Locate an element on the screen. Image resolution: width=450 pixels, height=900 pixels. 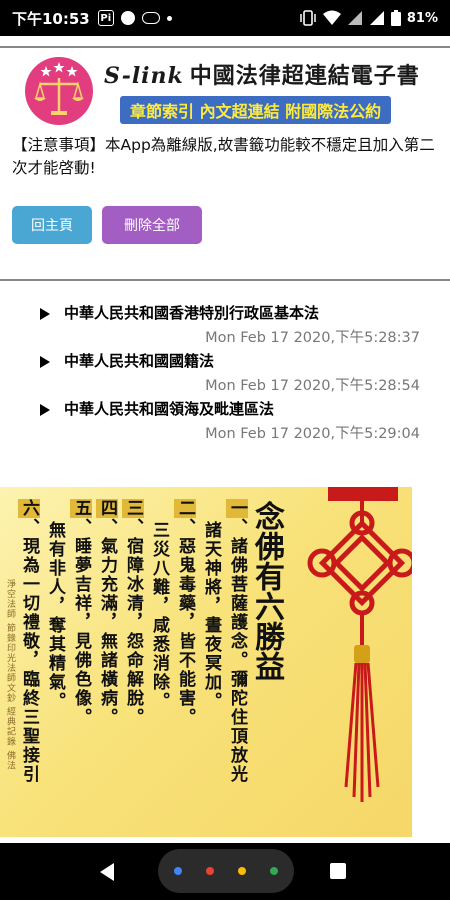
scroll-line-text: 諸天神將，晝夜冥加。 is located at coordinates (211, 616).